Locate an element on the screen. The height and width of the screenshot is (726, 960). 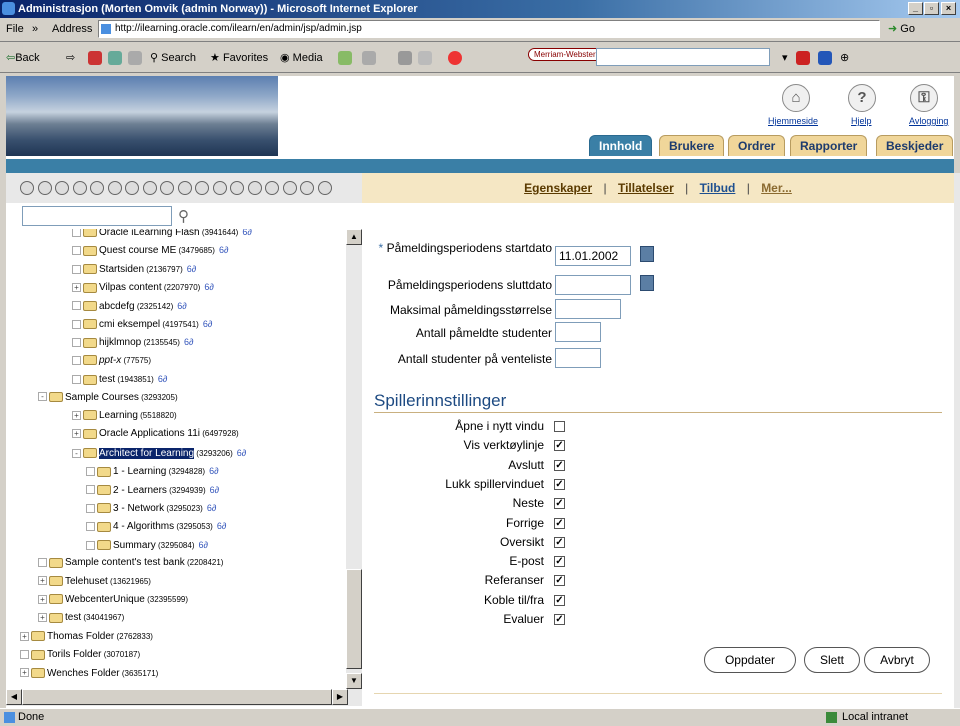
end-date-calendar-icon is located at coordinates (647, 283).